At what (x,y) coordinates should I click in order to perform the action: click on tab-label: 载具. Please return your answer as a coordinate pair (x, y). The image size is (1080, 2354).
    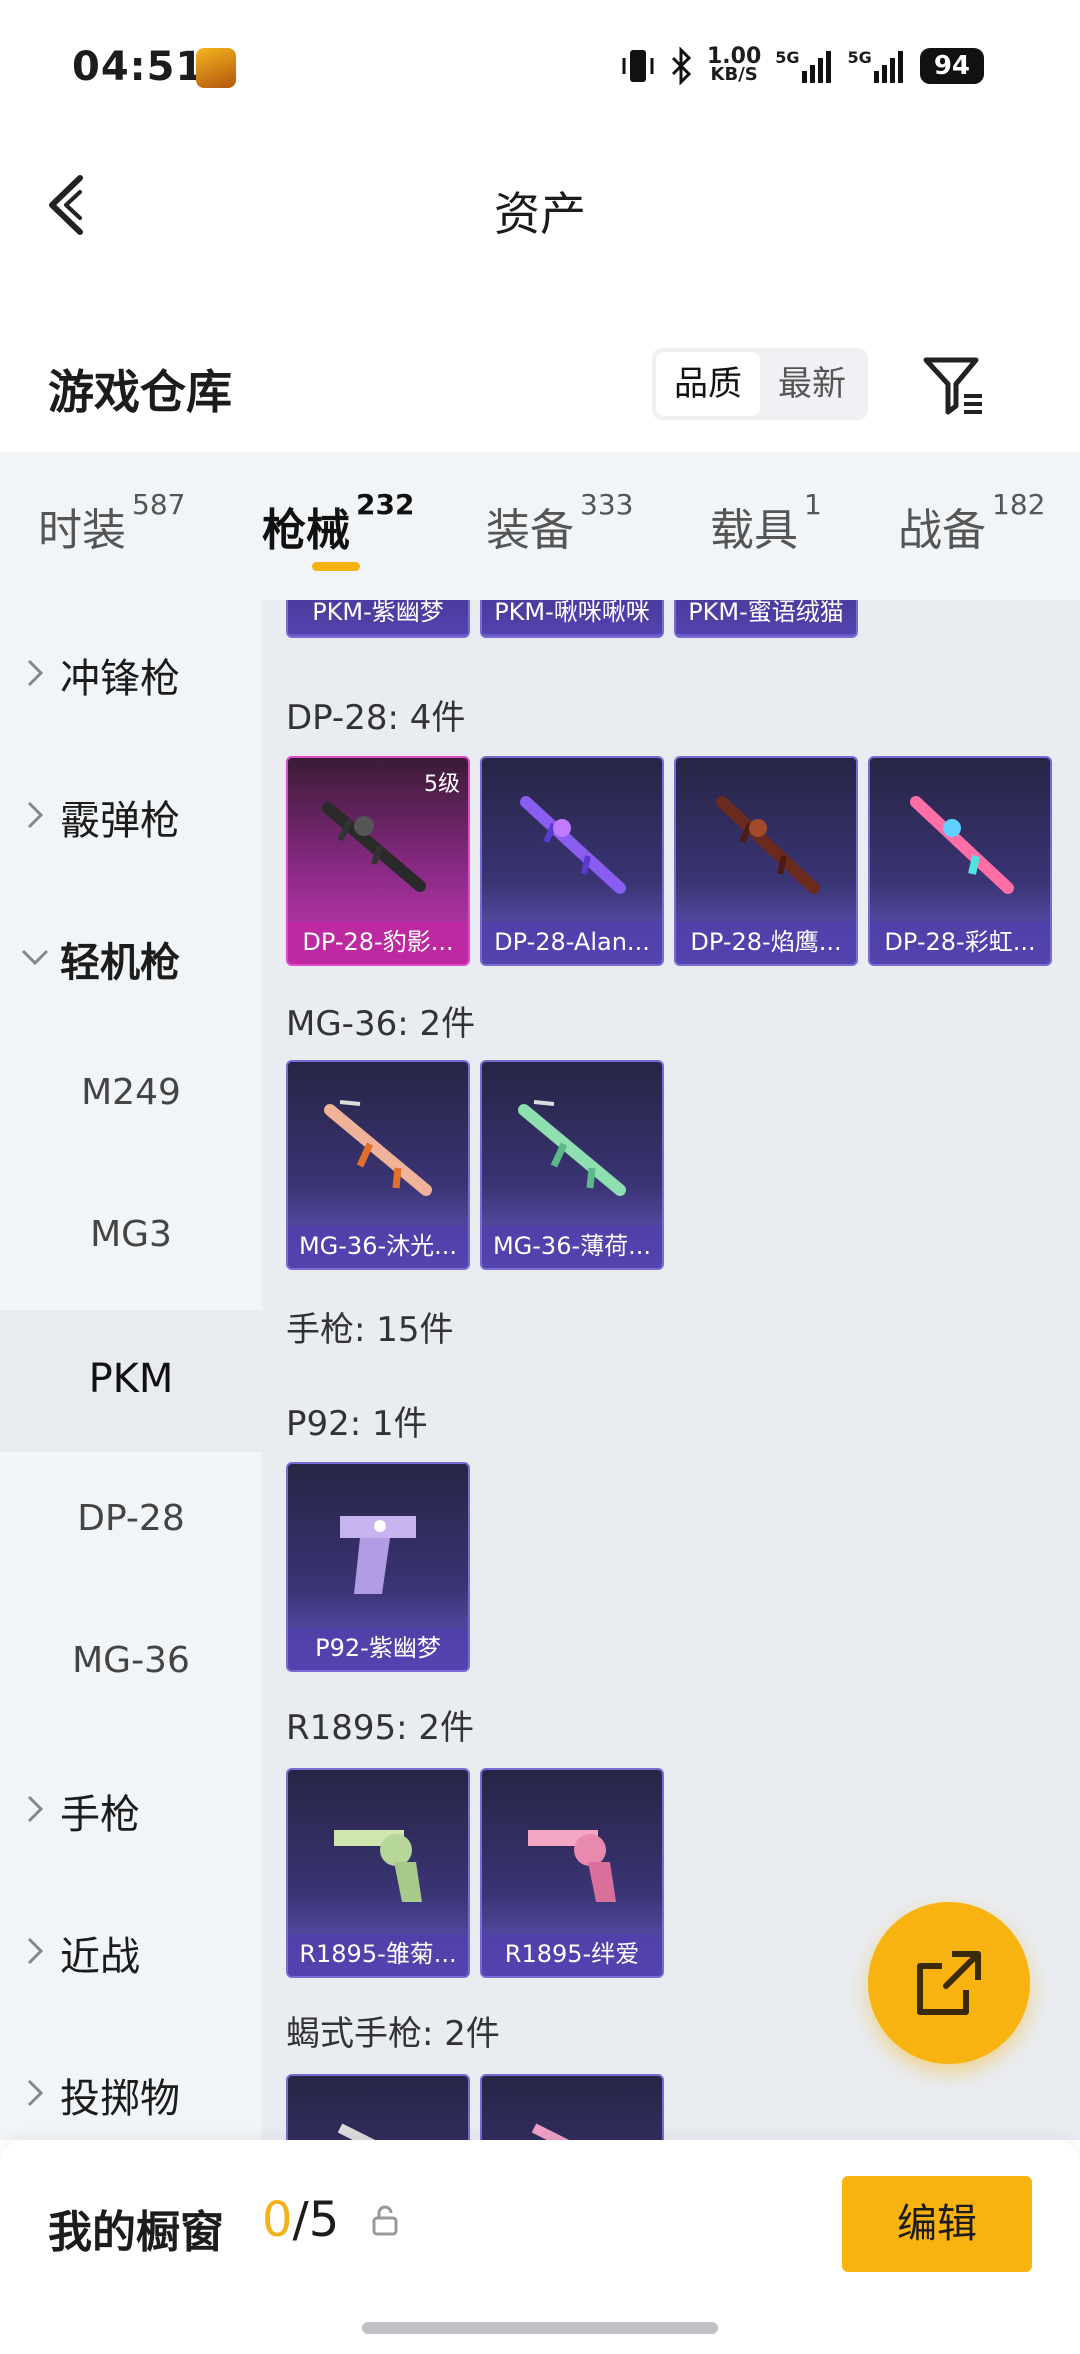
    Looking at the image, I should click on (754, 530).